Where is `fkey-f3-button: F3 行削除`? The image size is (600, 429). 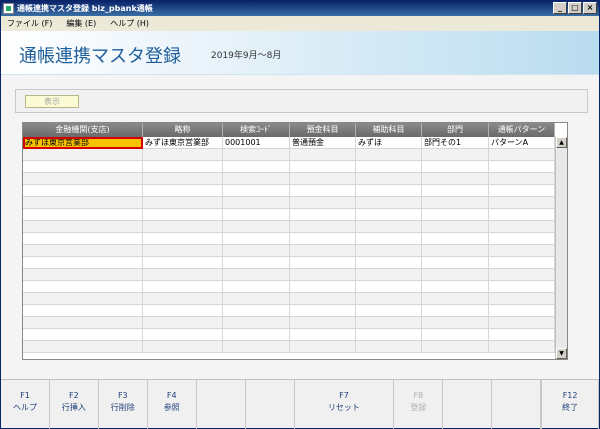 fkey-f3-button: F3 行削除 is located at coordinates (123, 404).